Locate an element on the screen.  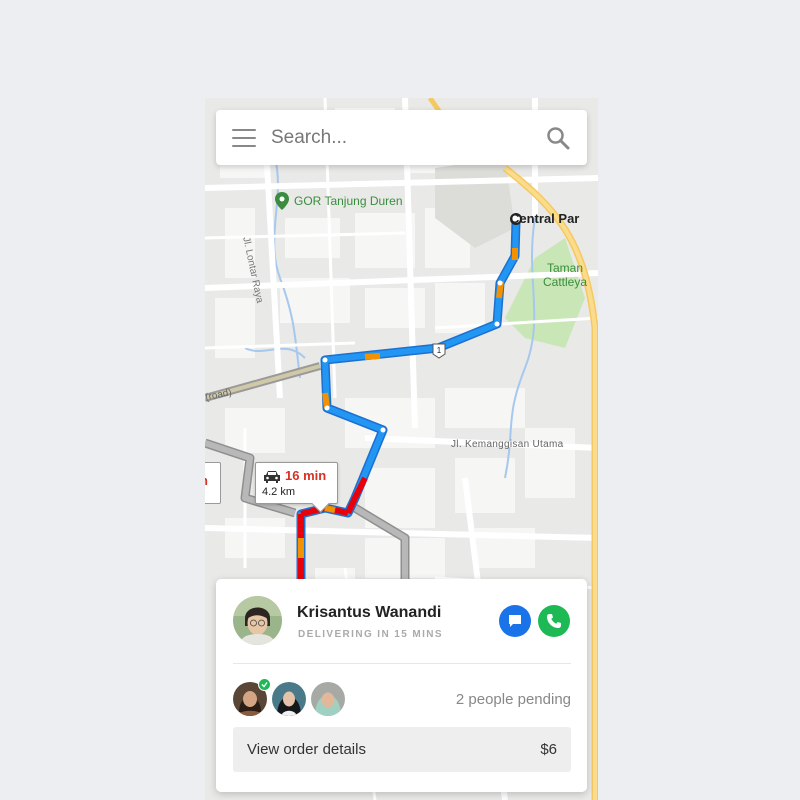
street-kemanggisan: Jl. Kemanggisan Utama is located at coordinates (507, 444).